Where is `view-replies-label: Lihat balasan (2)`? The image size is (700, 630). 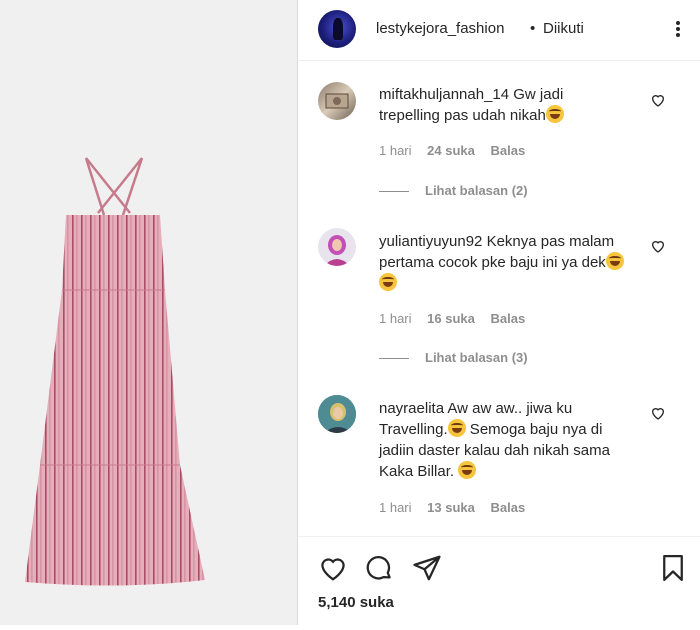 view-replies-label: Lihat balasan (2) is located at coordinates (476, 190).